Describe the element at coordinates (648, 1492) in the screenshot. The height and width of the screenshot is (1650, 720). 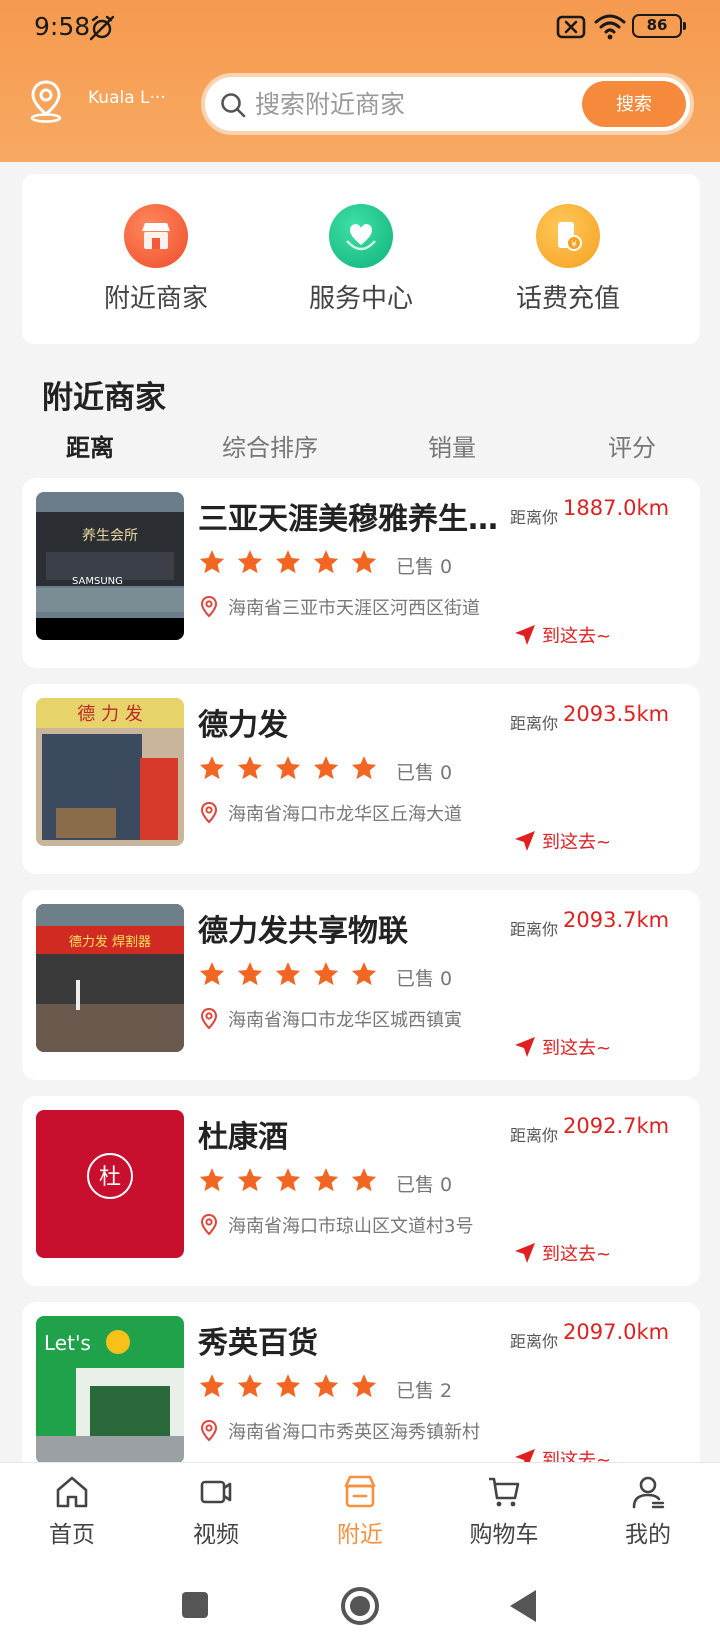
I see `user-icon` at that location.